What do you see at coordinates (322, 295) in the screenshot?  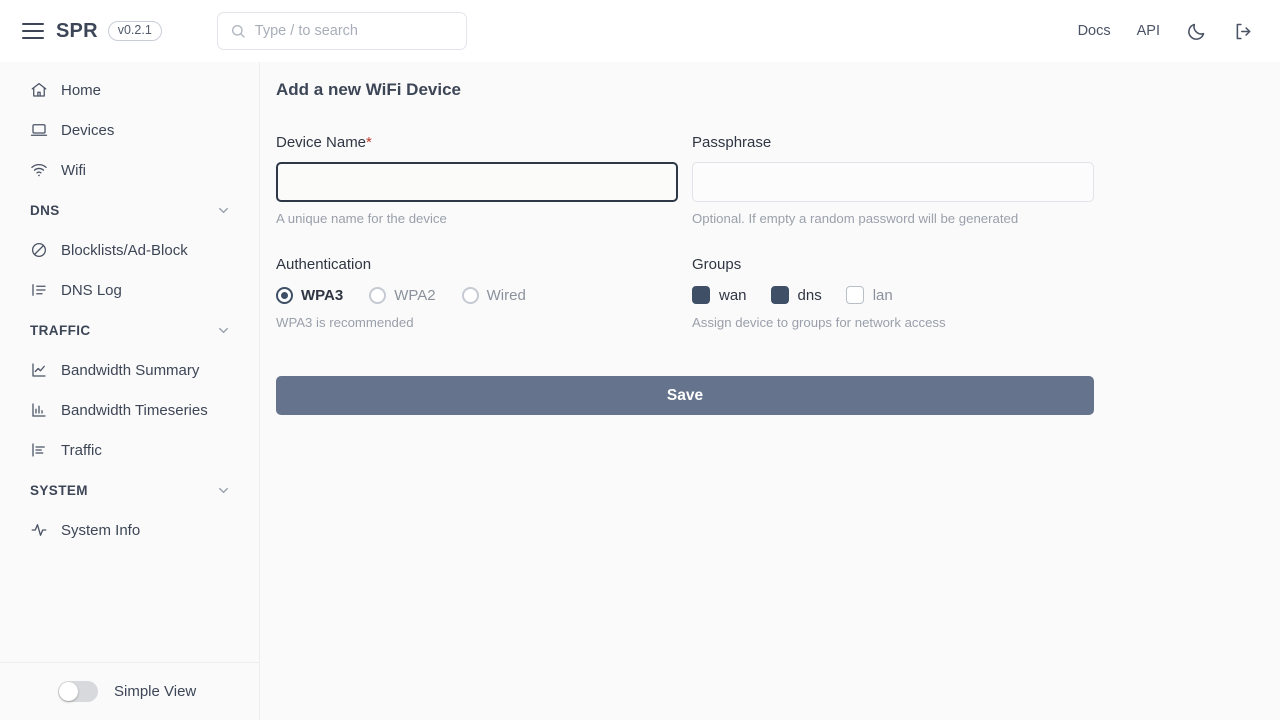 I see `radio-label: WPA3` at bounding box center [322, 295].